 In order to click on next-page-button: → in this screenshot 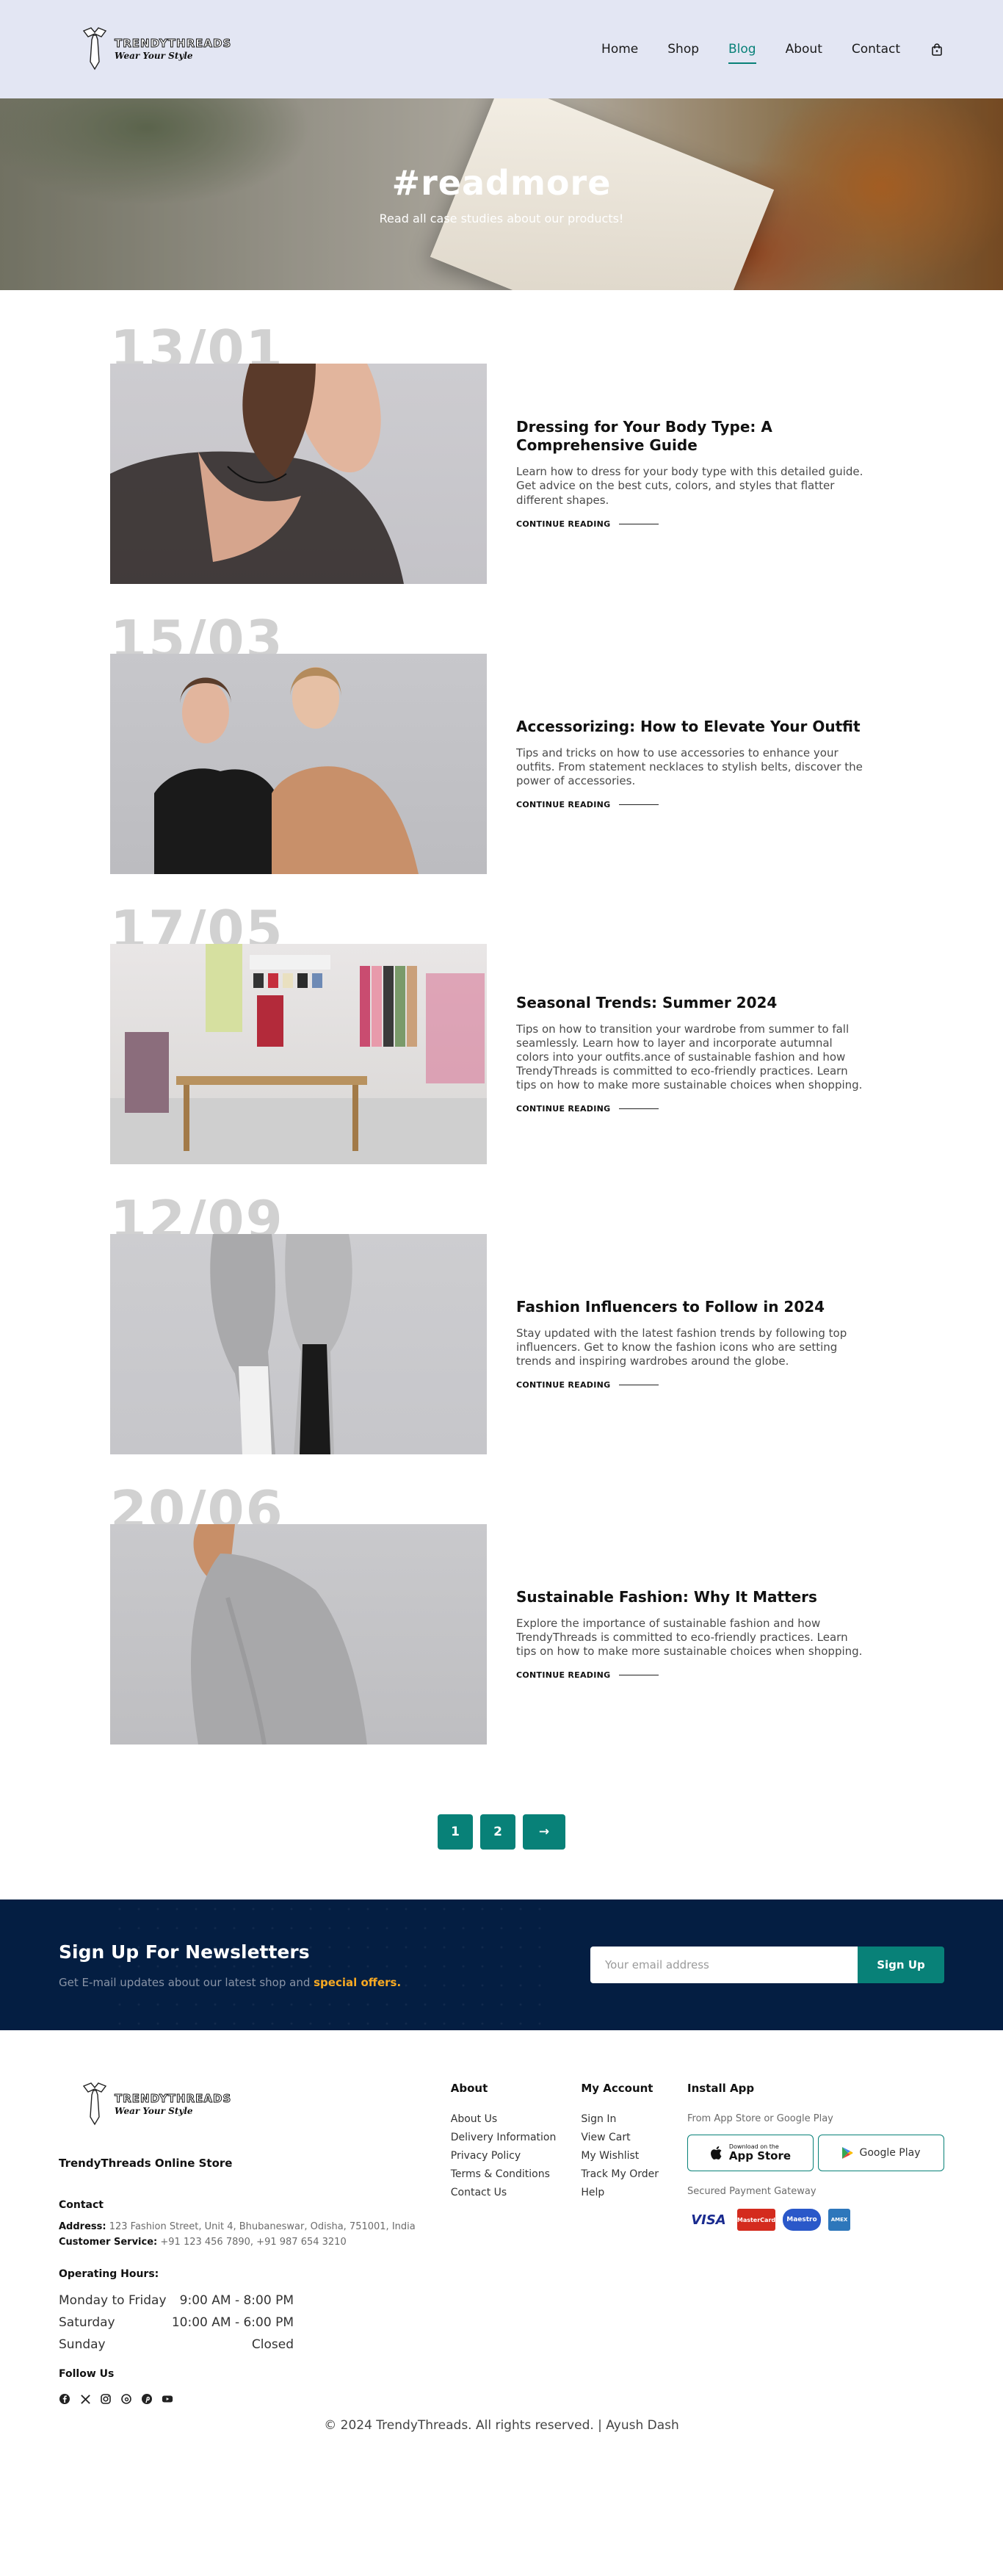, I will do `click(544, 1832)`.